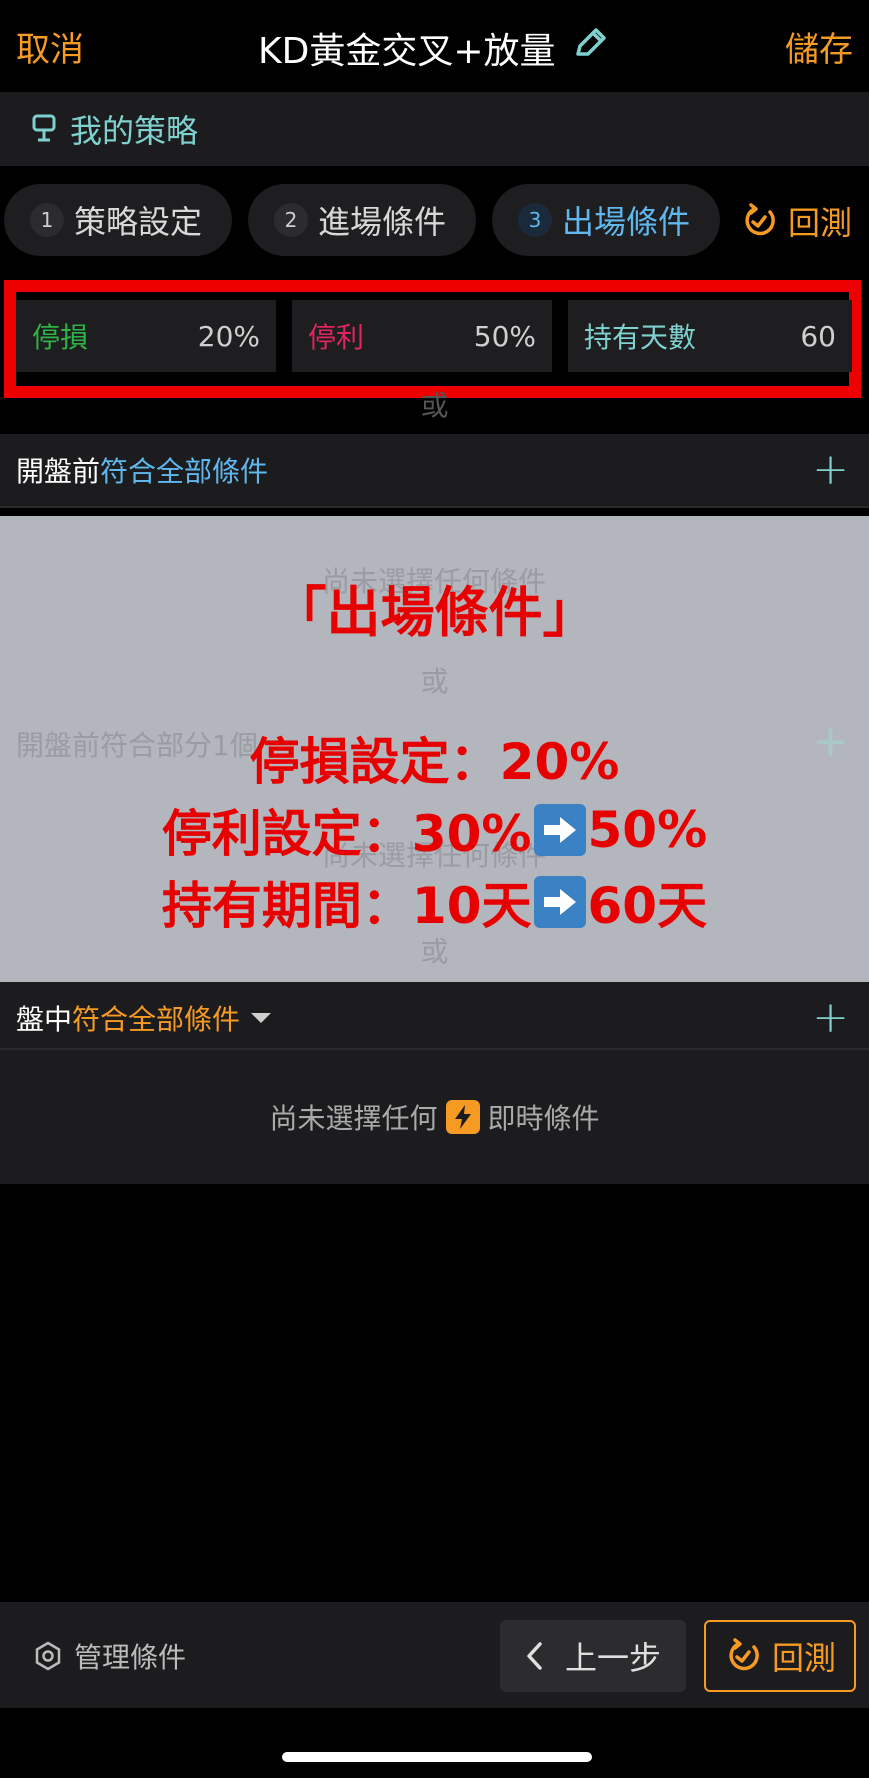 The width and height of the screenshot is (869, 1778). Describe the element at coordinates (184, 470) in the screenshot. I see `section-match-all: 符合全部條件` at that location.